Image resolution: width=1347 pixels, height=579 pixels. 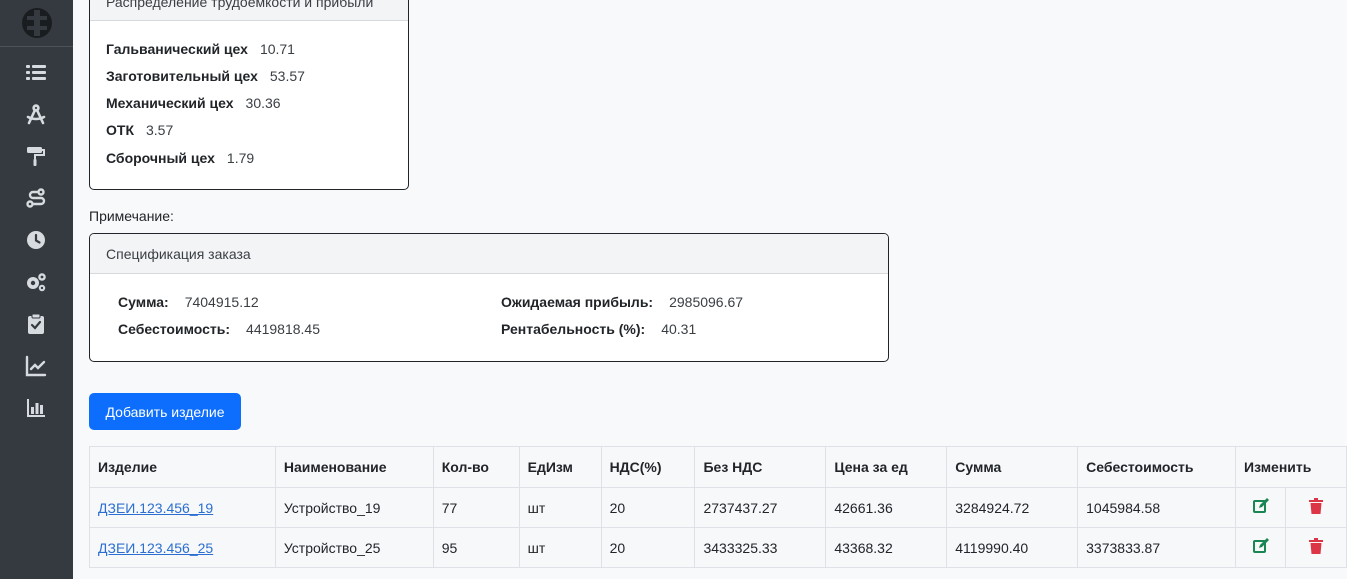 I want to click on chart-line-icon, so click(x=36, y=366).